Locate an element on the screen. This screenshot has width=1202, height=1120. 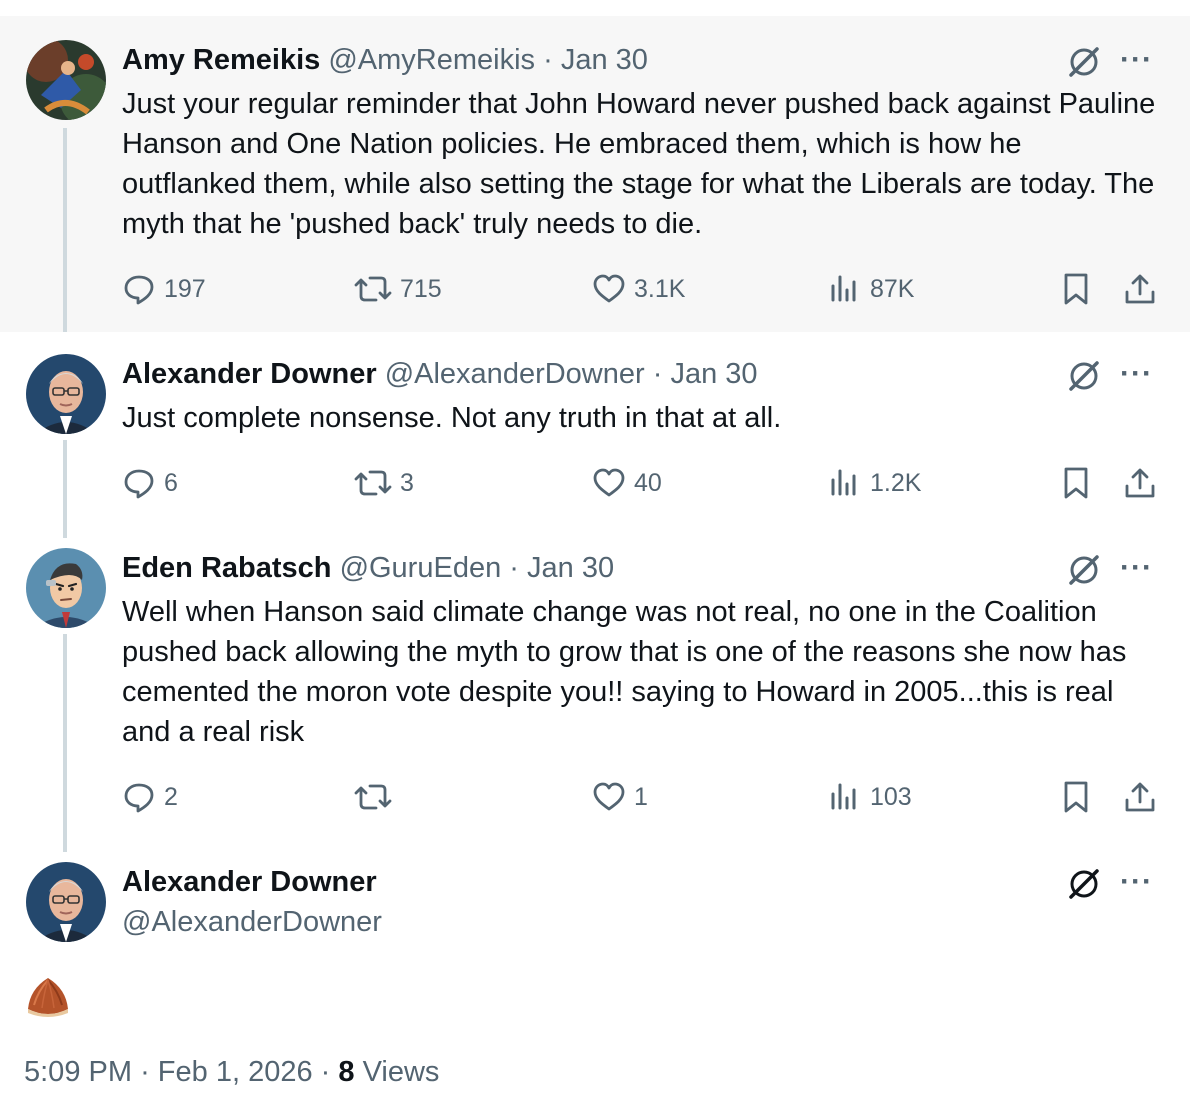
reply-count: 2 is located at coordinates (171, 797).